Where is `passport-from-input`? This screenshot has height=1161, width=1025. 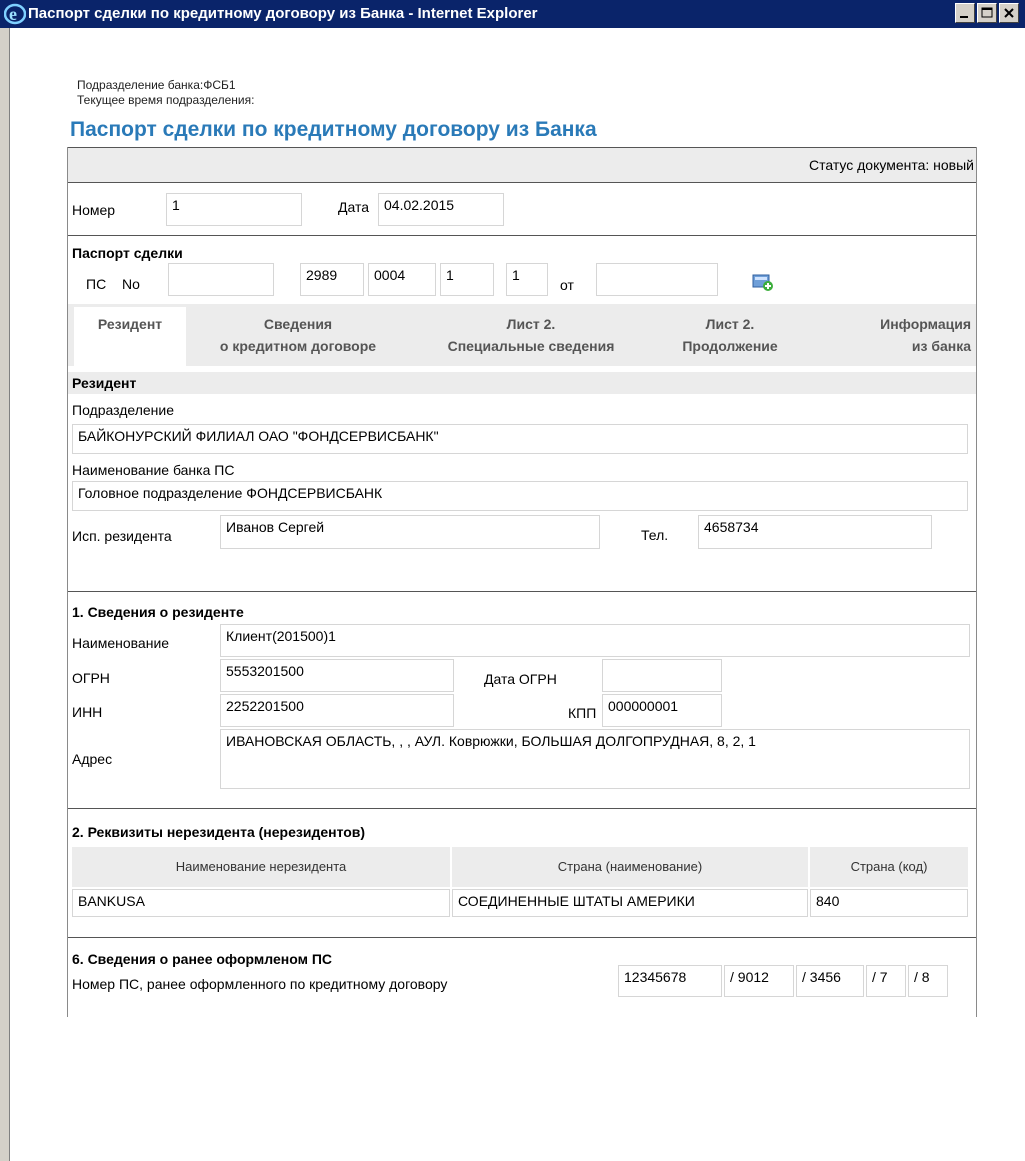
passport-from-input is located at coordinates (657, 279).